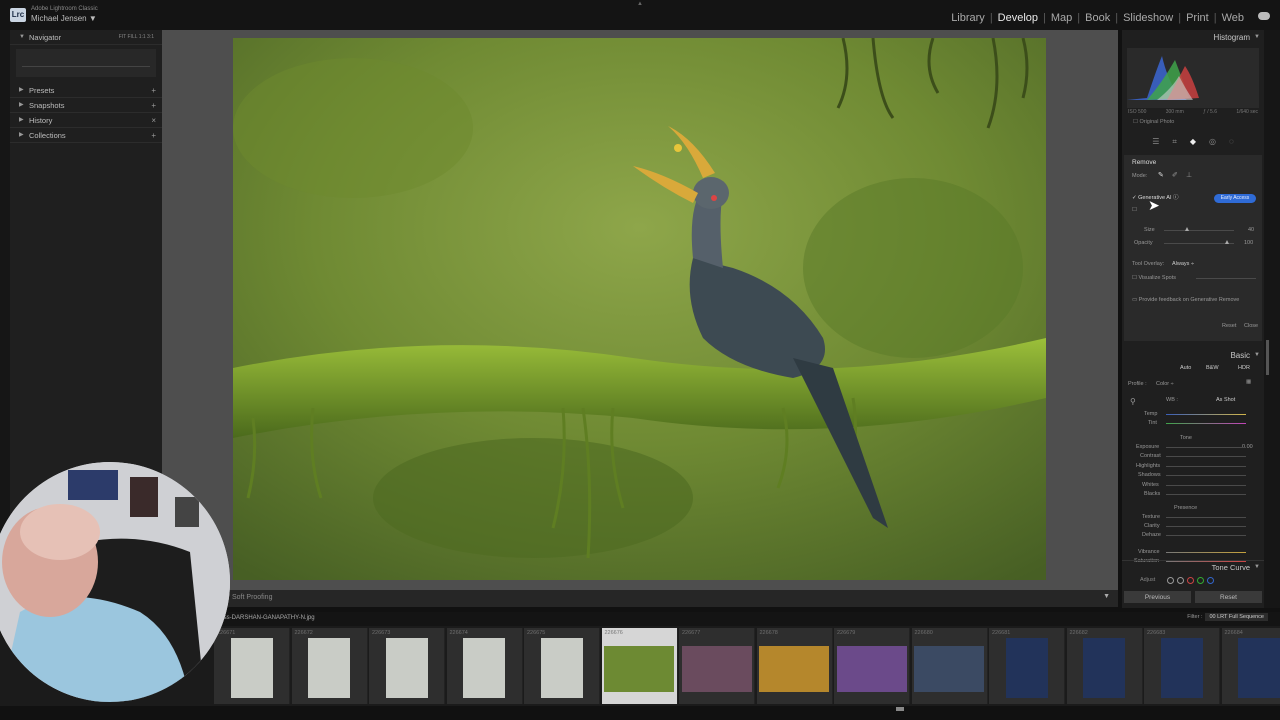 This screenshot has height=720, width=1280. I want to click on stamp-icon: ⊥, so click(1189, 175).